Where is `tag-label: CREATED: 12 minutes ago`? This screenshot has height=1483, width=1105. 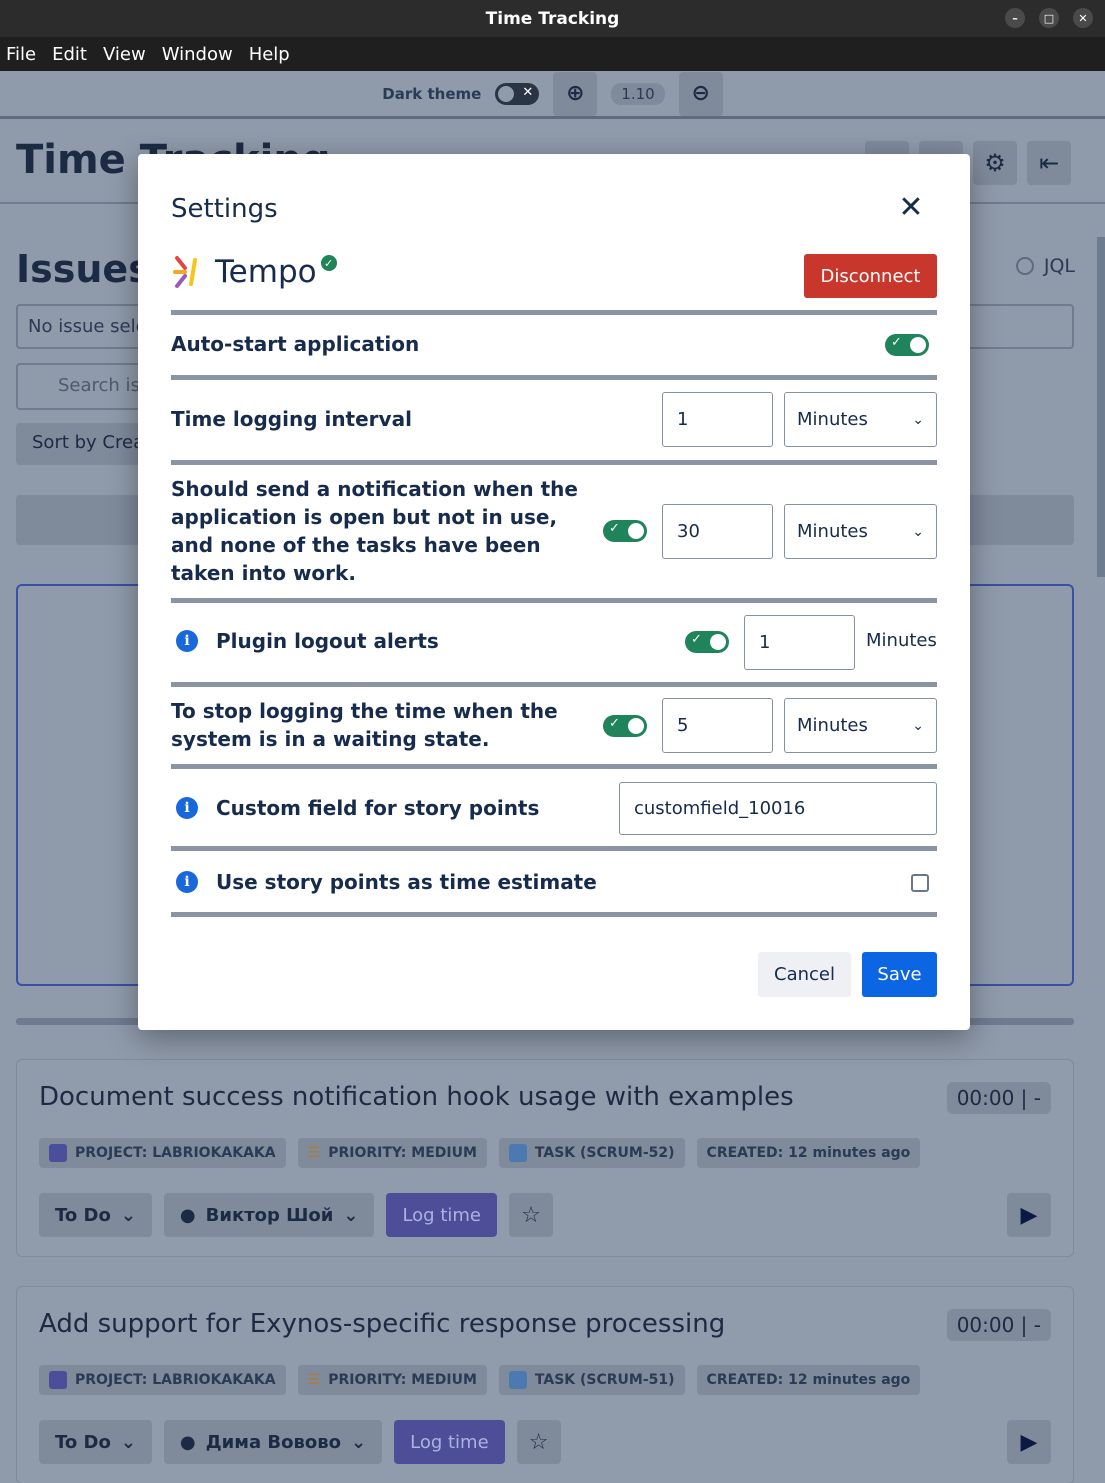 tag-label: CREATED: 12 minutes ago is located at coordinates (808, 1153).